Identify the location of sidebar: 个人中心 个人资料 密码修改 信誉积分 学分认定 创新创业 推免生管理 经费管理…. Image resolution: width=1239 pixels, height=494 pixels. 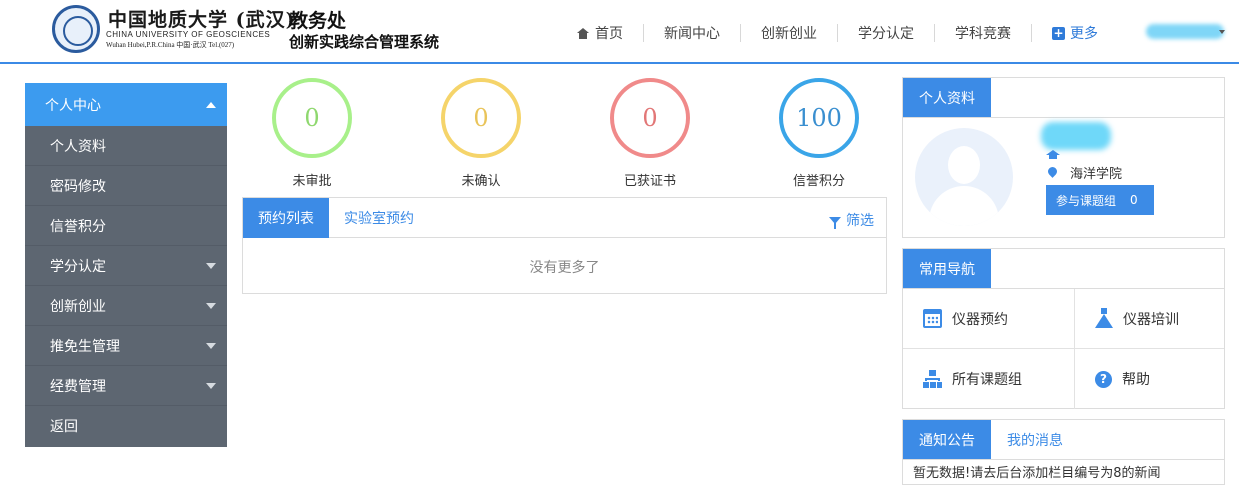
(126, 265).